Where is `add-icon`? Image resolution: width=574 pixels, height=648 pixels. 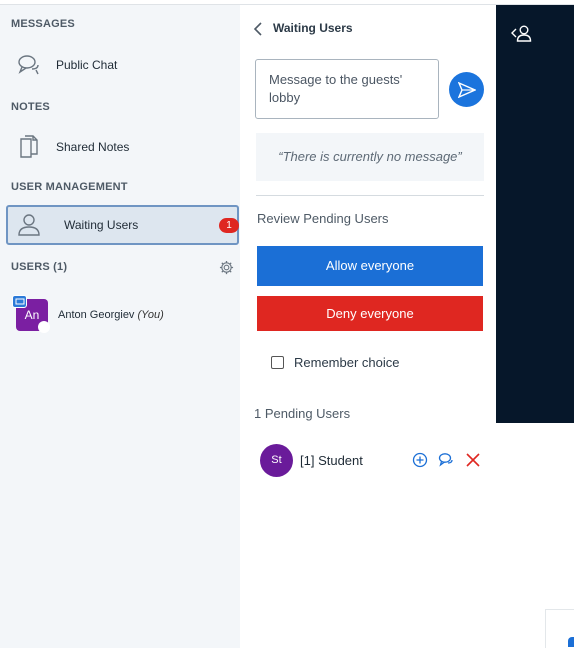 add-icon is located at coordinates (420, 460).